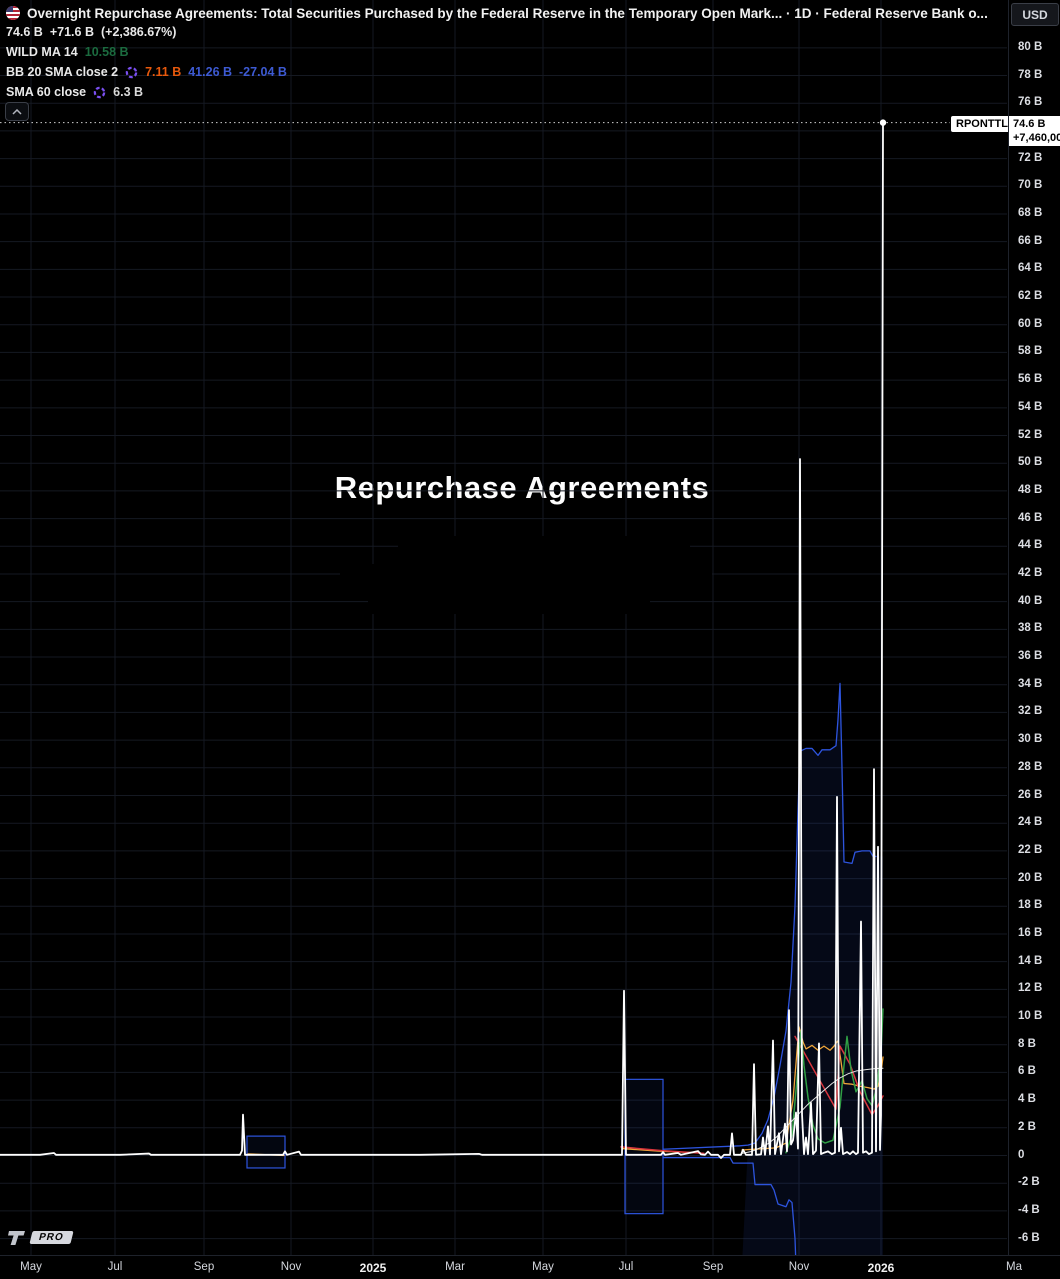  Describe the element at coordinates (138, 32) in the screenshot. I see `price-change-pct: (+2,386.67%)` at that location.